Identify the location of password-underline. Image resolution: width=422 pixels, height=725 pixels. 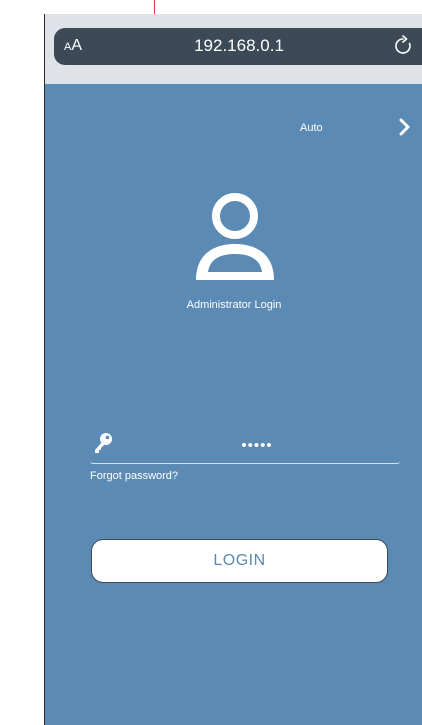
(245, 462).